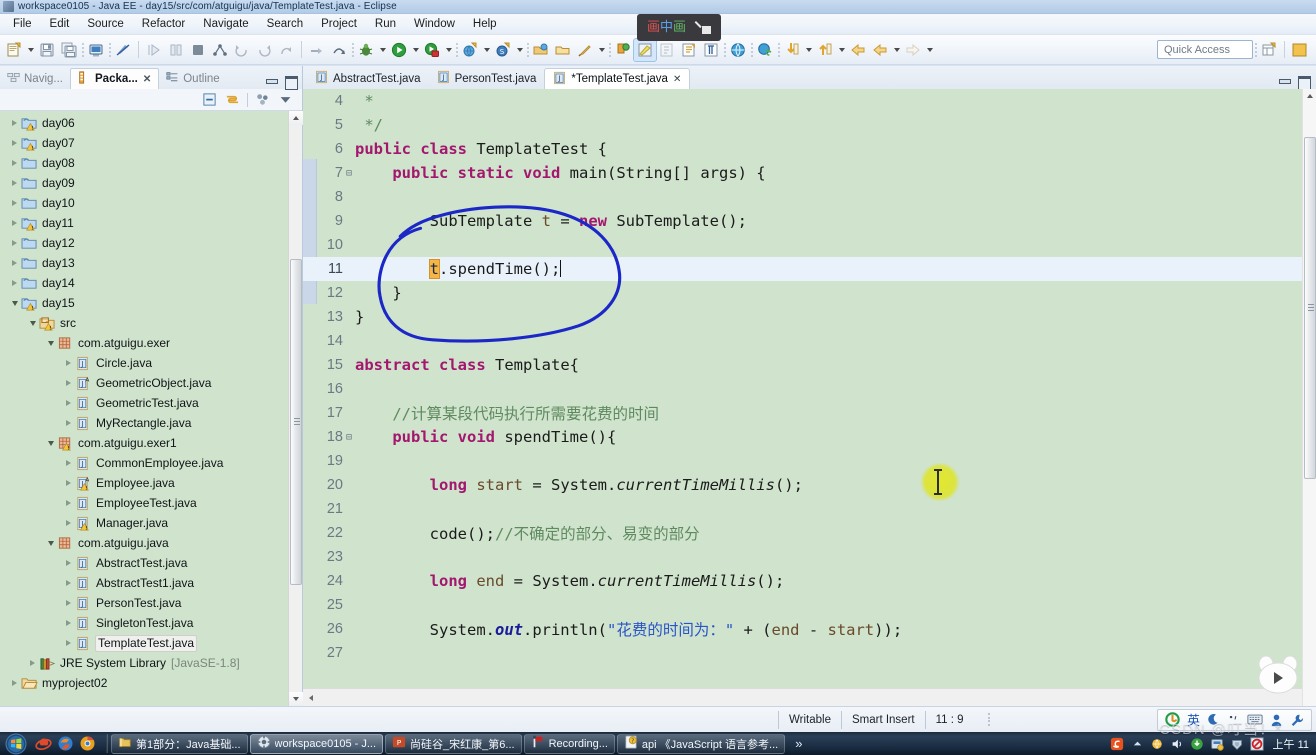 The image size is (1316, 755). Describe the element at coordinates (96, 50) in the screenshot. I see `print-icon` at that location.